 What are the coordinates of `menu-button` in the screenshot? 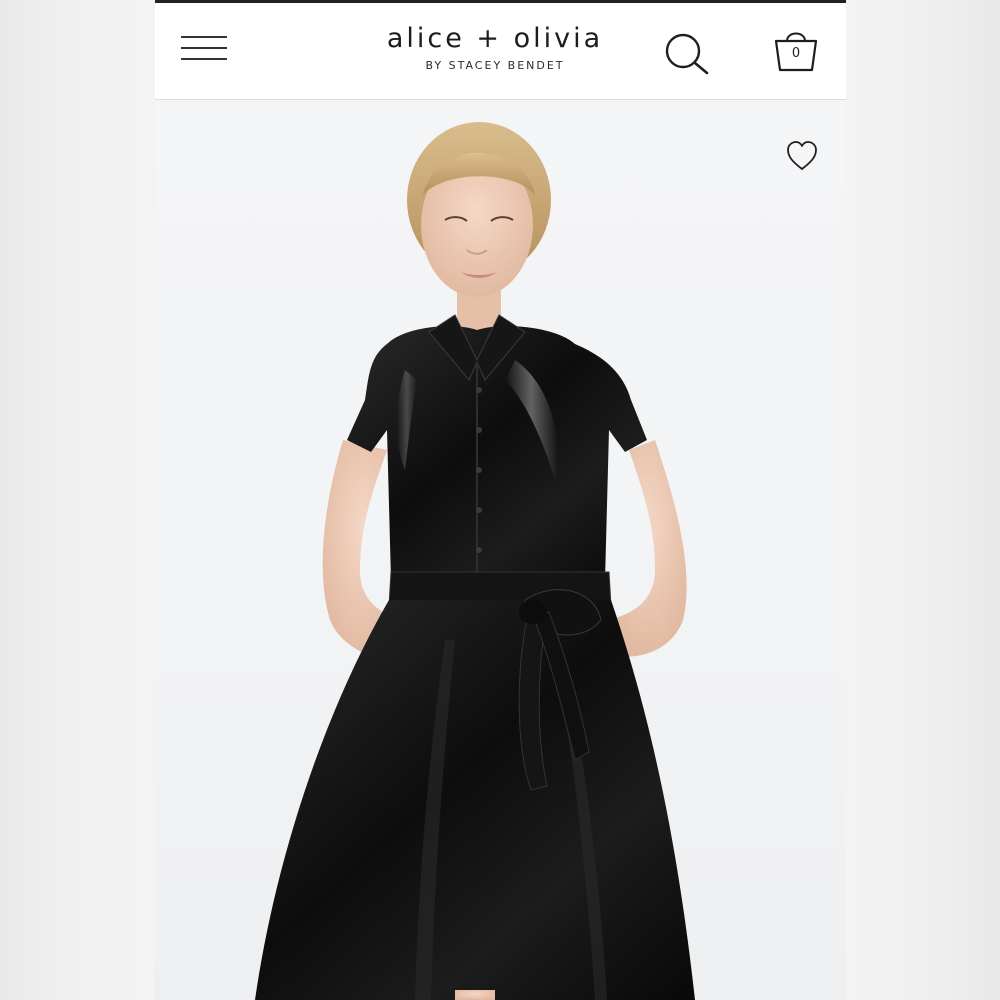 It's located at (204, 50).